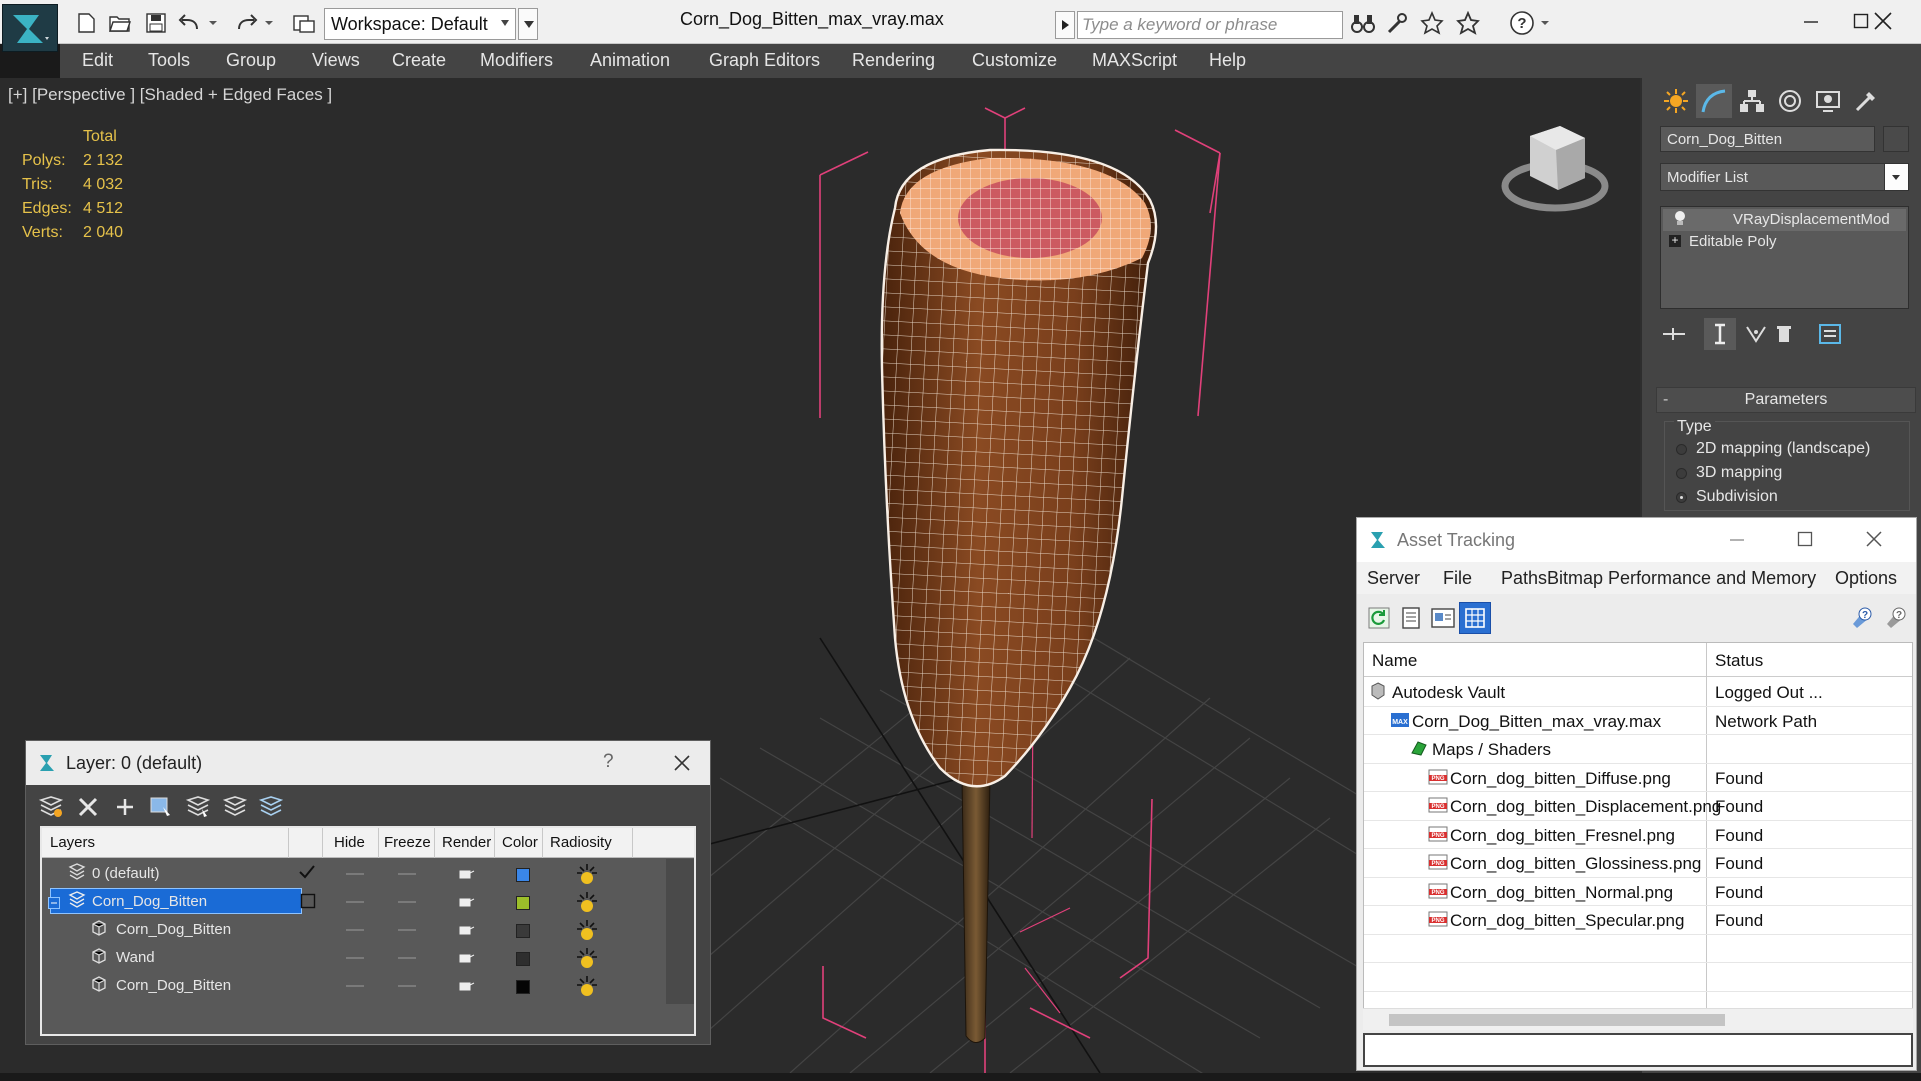 This screenshot has width=1921, height=1081. What do you see at coordinates (1636, 540) in the screenshot?
I see `asset-window-titlebar: Asset Tracking` at bounding box center [1636, 540].